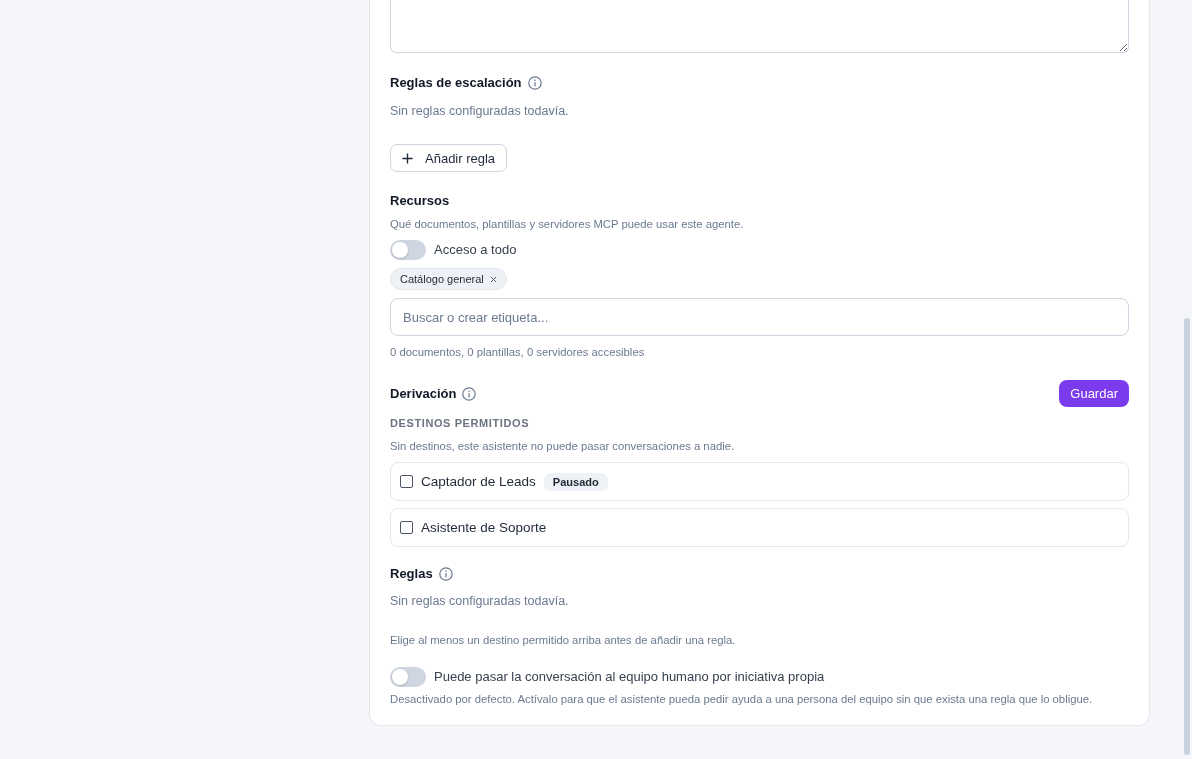 The image size is (1192, 759). I want to click on scrollbar-thumb, so click(1187, 536).